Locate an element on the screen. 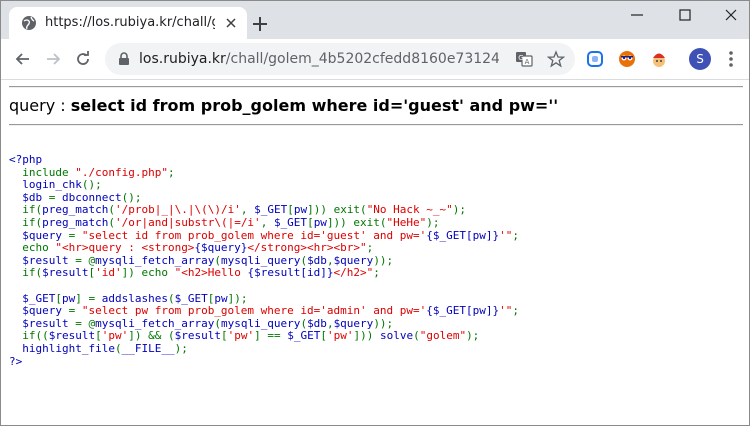 Image resolution: width=750 pixels, height=426 pixels. reload-icon is located at coordinates (83, 59).